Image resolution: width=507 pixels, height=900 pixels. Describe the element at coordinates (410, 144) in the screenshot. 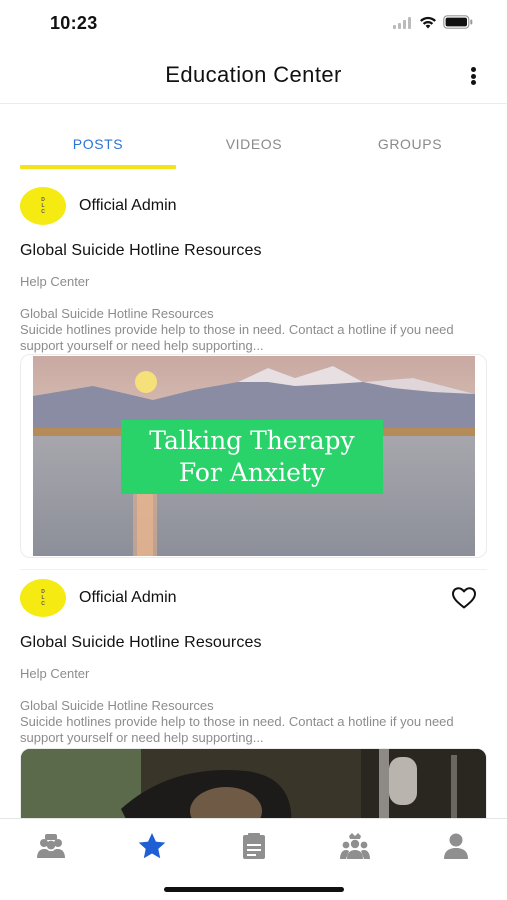

I see `tab-groups: GROUPS` at that location.